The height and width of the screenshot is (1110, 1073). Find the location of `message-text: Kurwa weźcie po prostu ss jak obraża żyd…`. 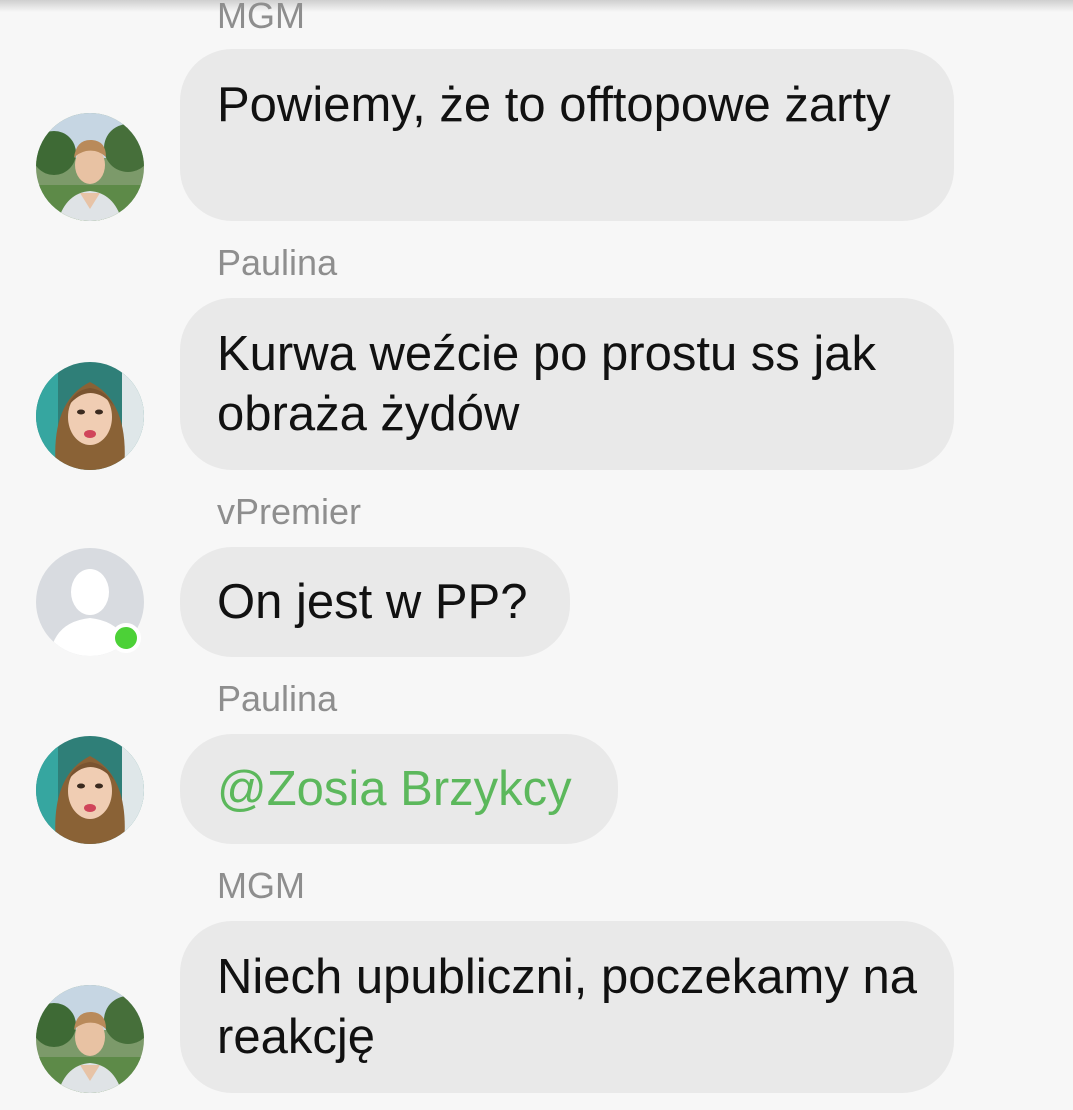

message-text: Kurwa weźcie po prostu ss jak obraża żyd… is located at coordinates (547, 384).